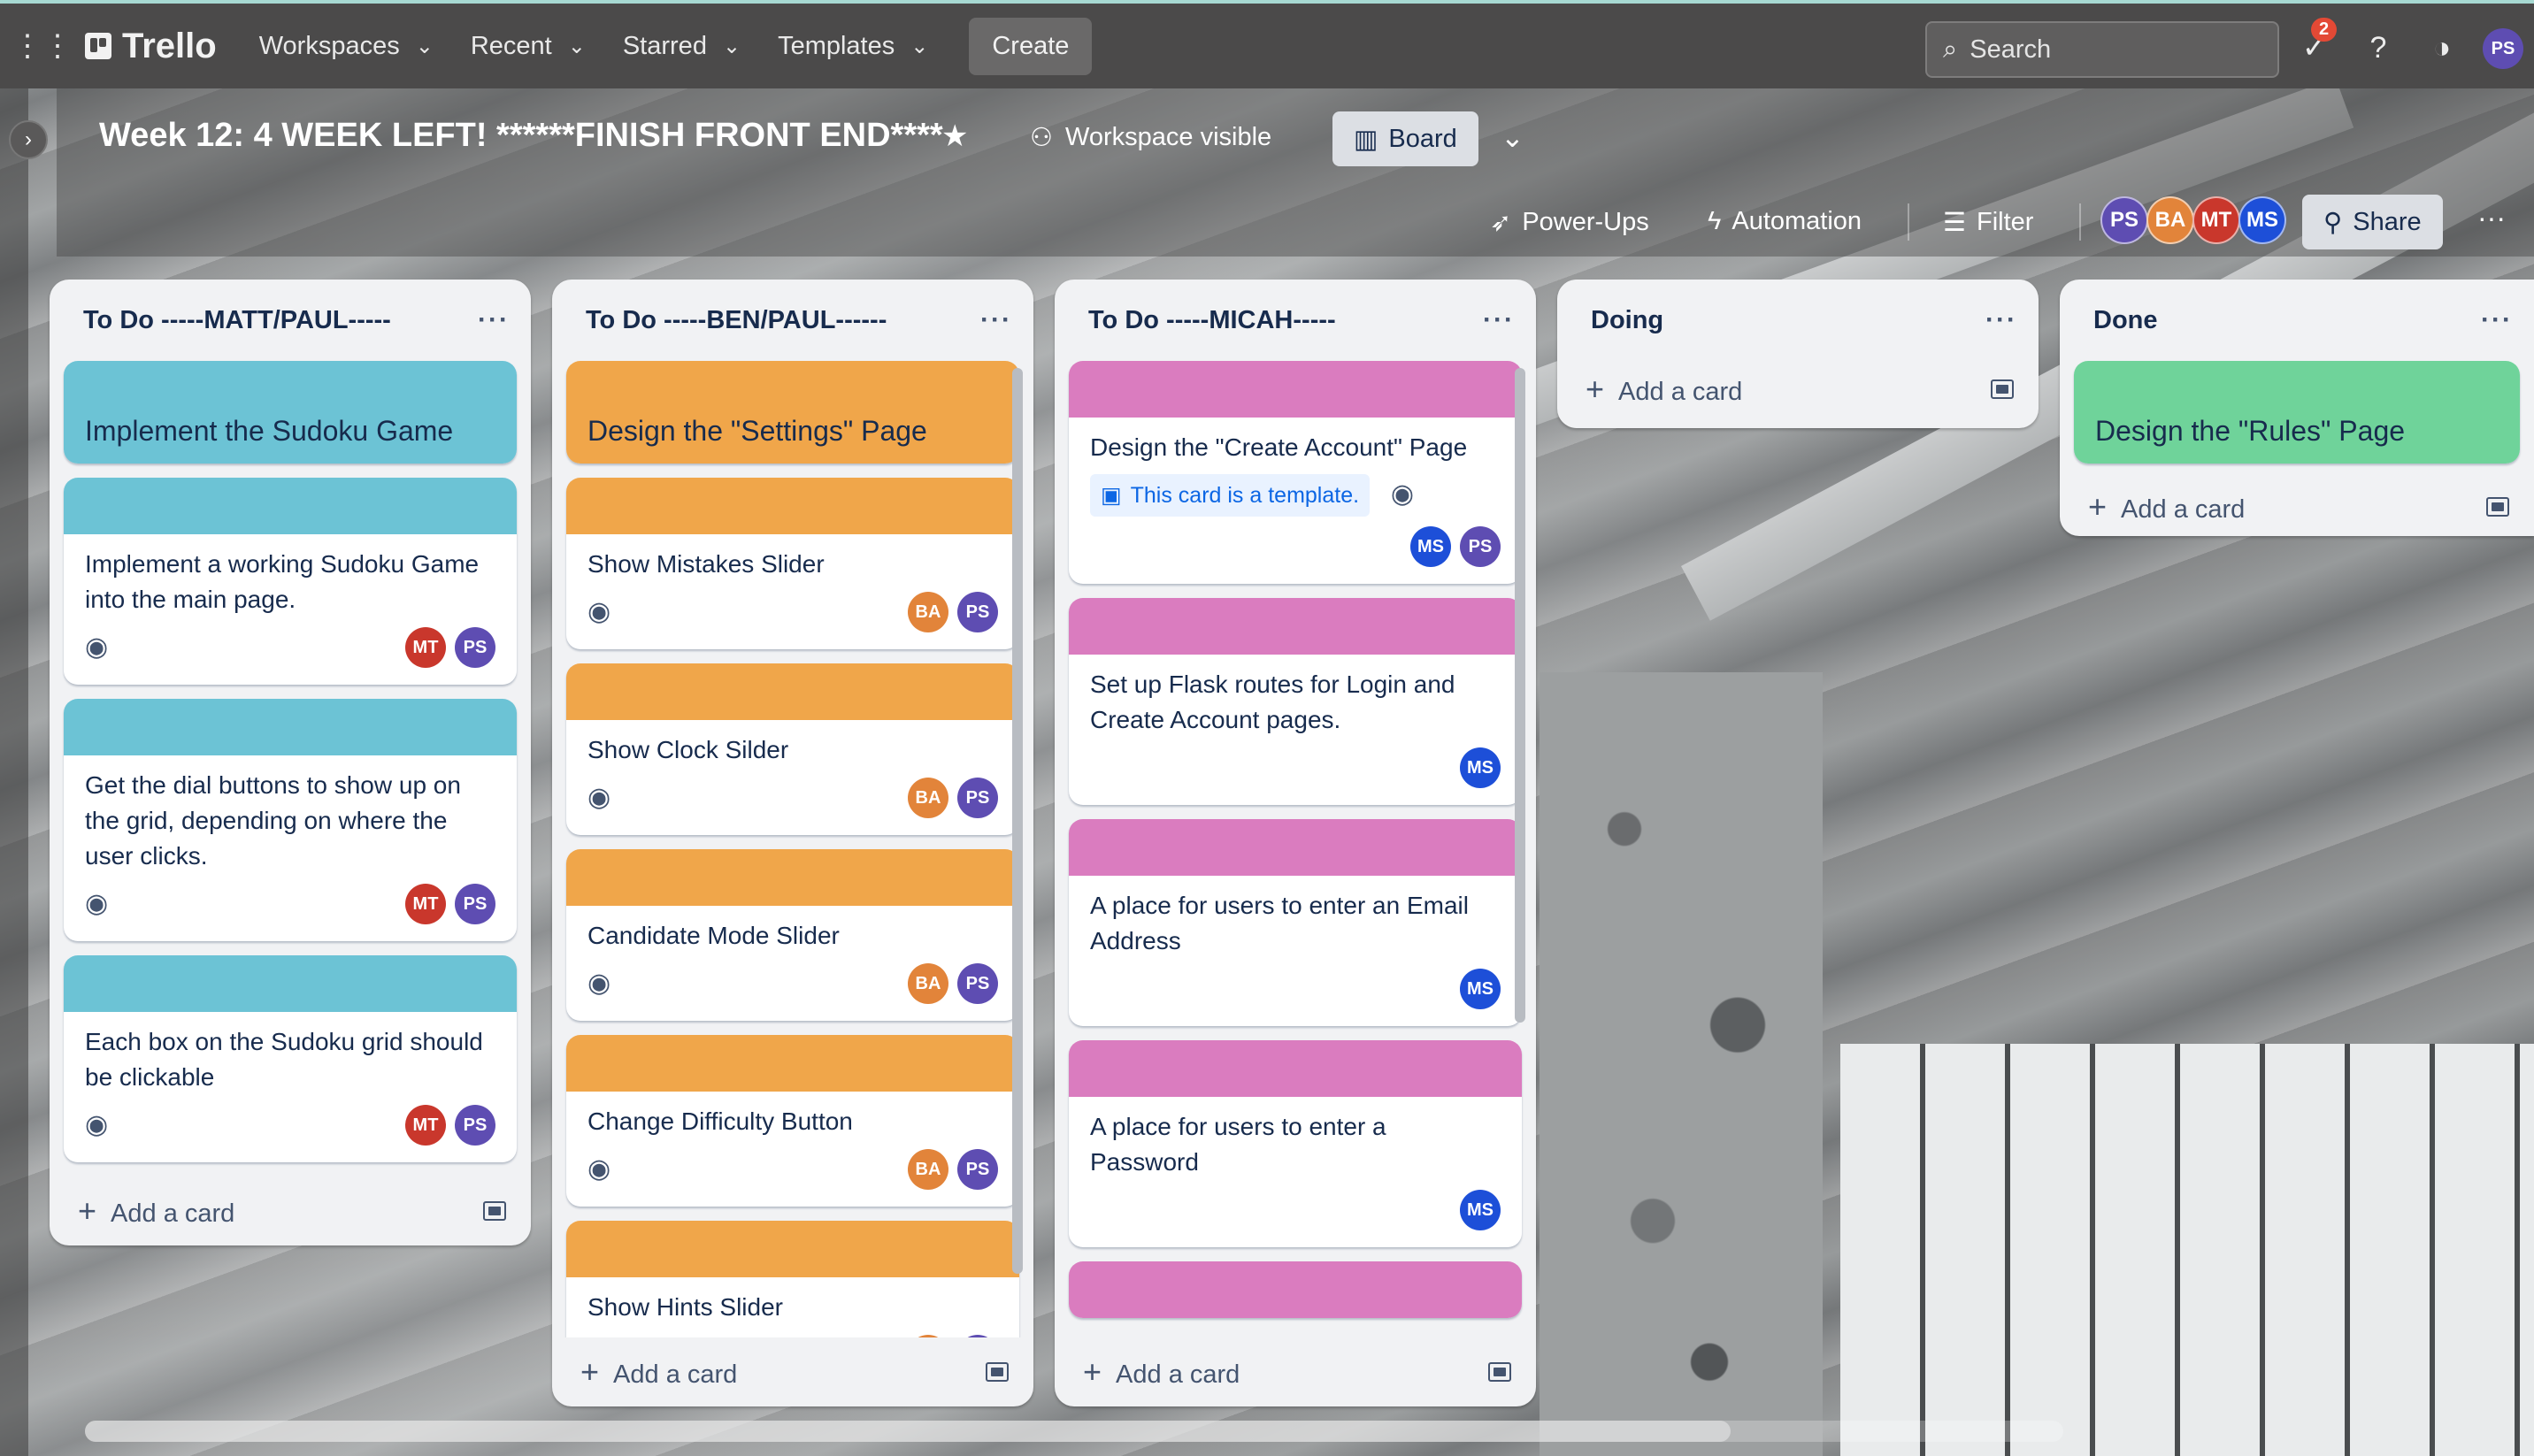 The height and width of the screenshot is (1456, 2534). What do you see at coordinates (2491, 218) in the screenshot?
I see `more-options-icon: ···` at bounding box center [2491, 218].